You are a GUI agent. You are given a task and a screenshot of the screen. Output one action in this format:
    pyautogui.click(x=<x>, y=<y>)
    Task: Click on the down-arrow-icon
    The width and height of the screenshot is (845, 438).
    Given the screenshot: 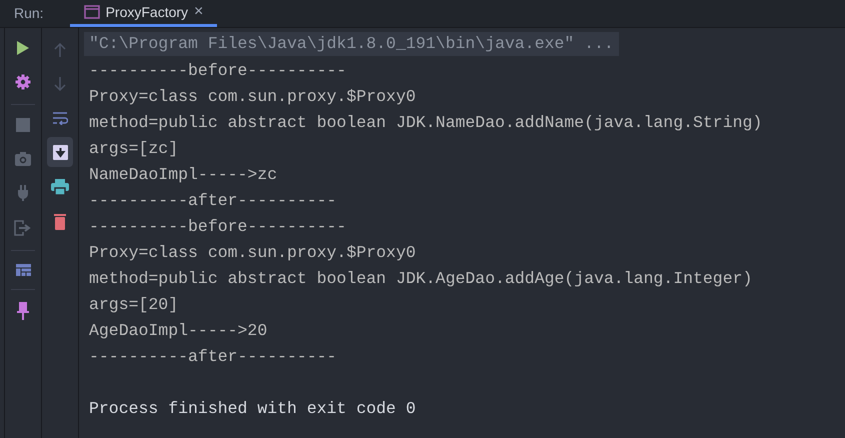 What is the action you would take?
    pyautogui.click(x=60, y=84)
    